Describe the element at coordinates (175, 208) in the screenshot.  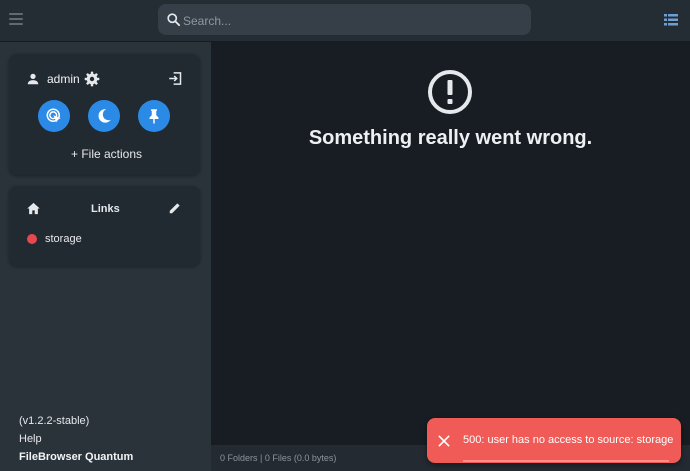
I see `edit-pencil-icon` at that location.